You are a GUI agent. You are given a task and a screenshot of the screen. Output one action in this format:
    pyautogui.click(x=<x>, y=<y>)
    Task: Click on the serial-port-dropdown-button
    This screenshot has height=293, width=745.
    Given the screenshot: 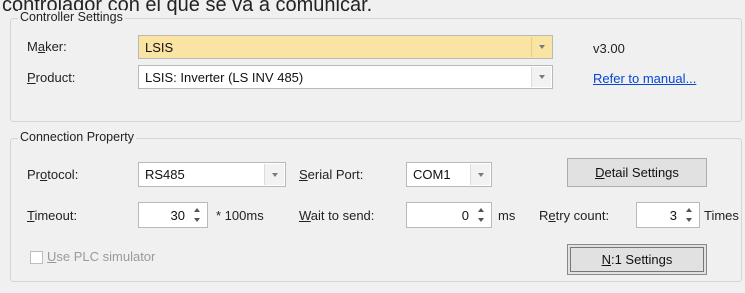 What is the action you would take?
    pyautogui.click(x=480, y=174)
    